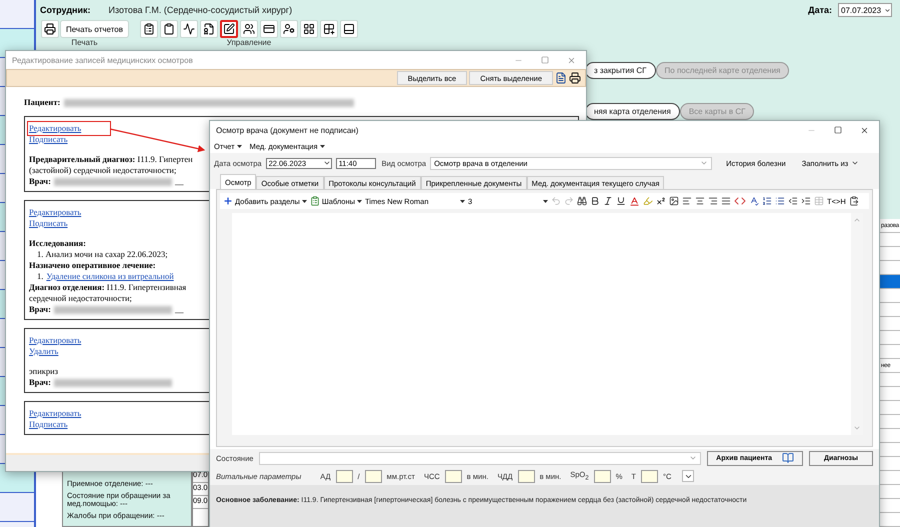 This screenshot has width=900, height=527. Describe the element at coordinates (700, 201) in the screenshot. I see `align-center-icon` at that location.